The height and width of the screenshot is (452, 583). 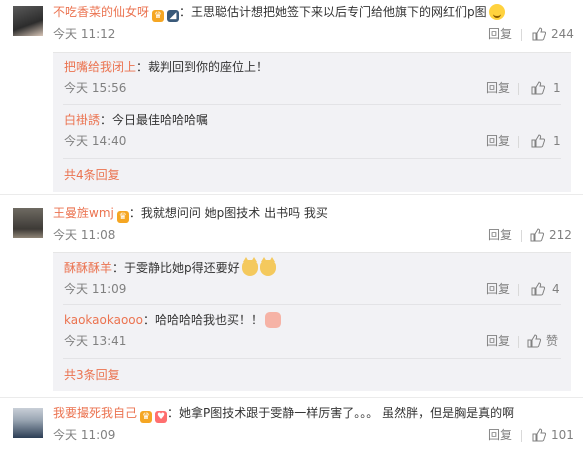 I want to click on comment-body: 不吃香菜的仙女呀 ♛ ◢ ：王思聪估计想把她签下来以后专门给他旗下的网红们p图, so click(x=279, y=12).